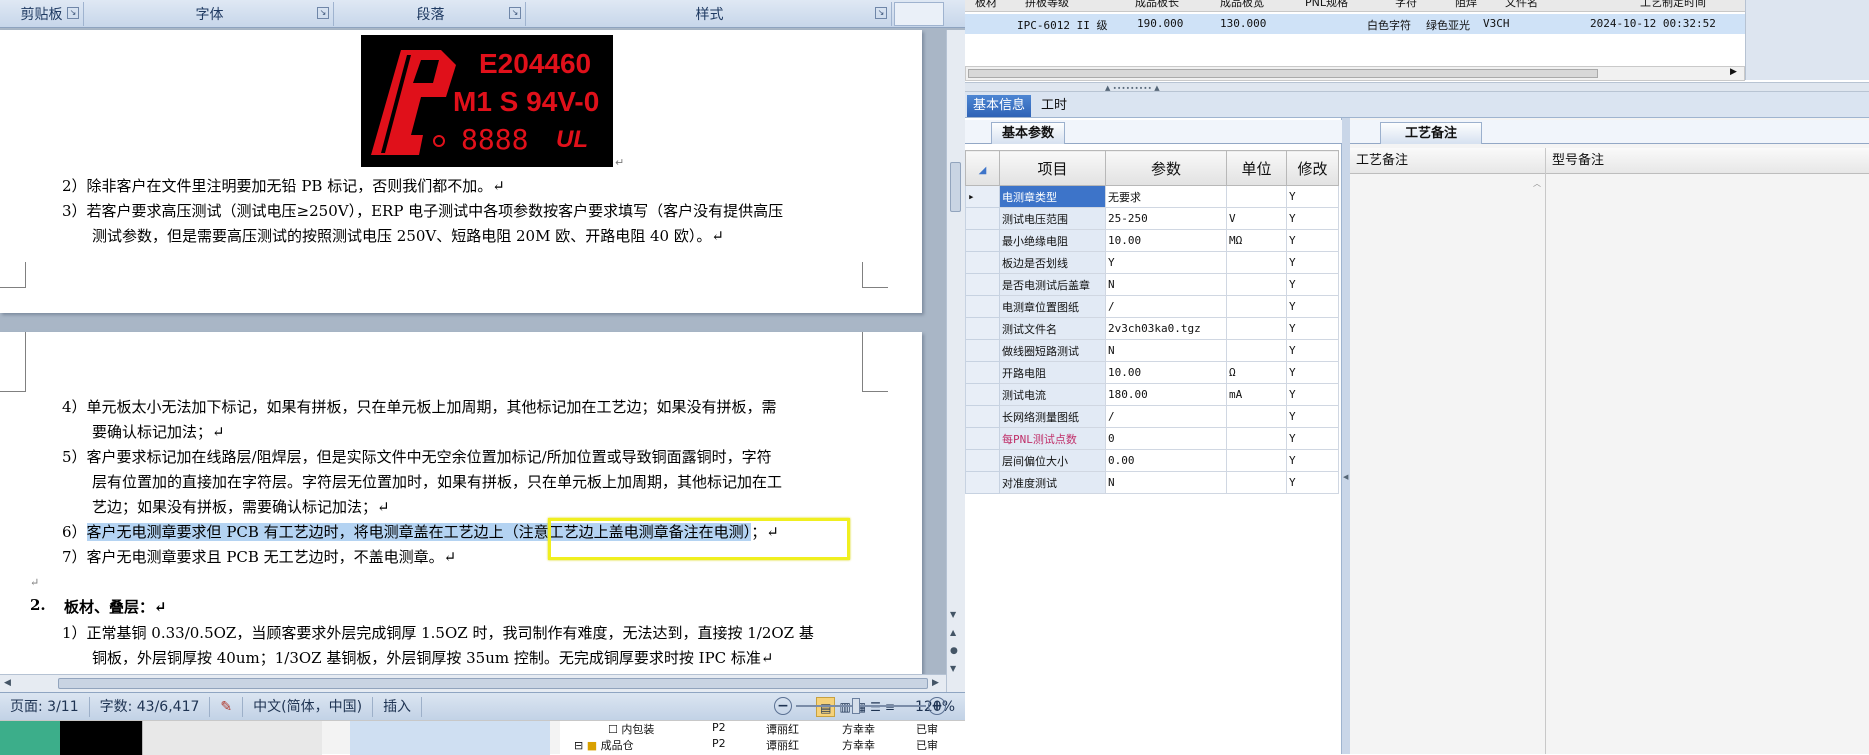 This screenshot has width=1869, height=755. Describe the element at coordinates (1537, 183) in the screenshot. I see `scroll-up-arrow-icon: ︿` at that location.